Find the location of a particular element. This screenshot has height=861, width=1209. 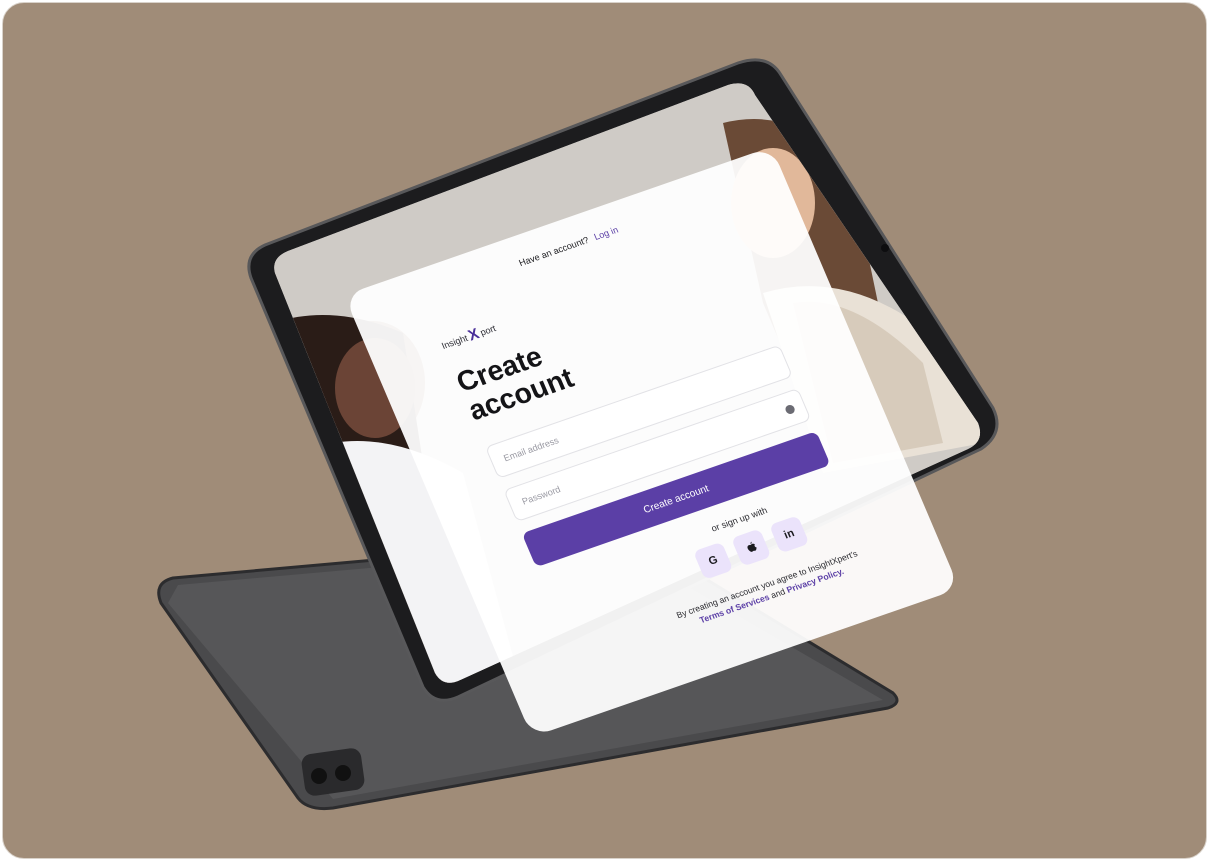

brand-logo: Insight X port is located at coordinates (469, 336).